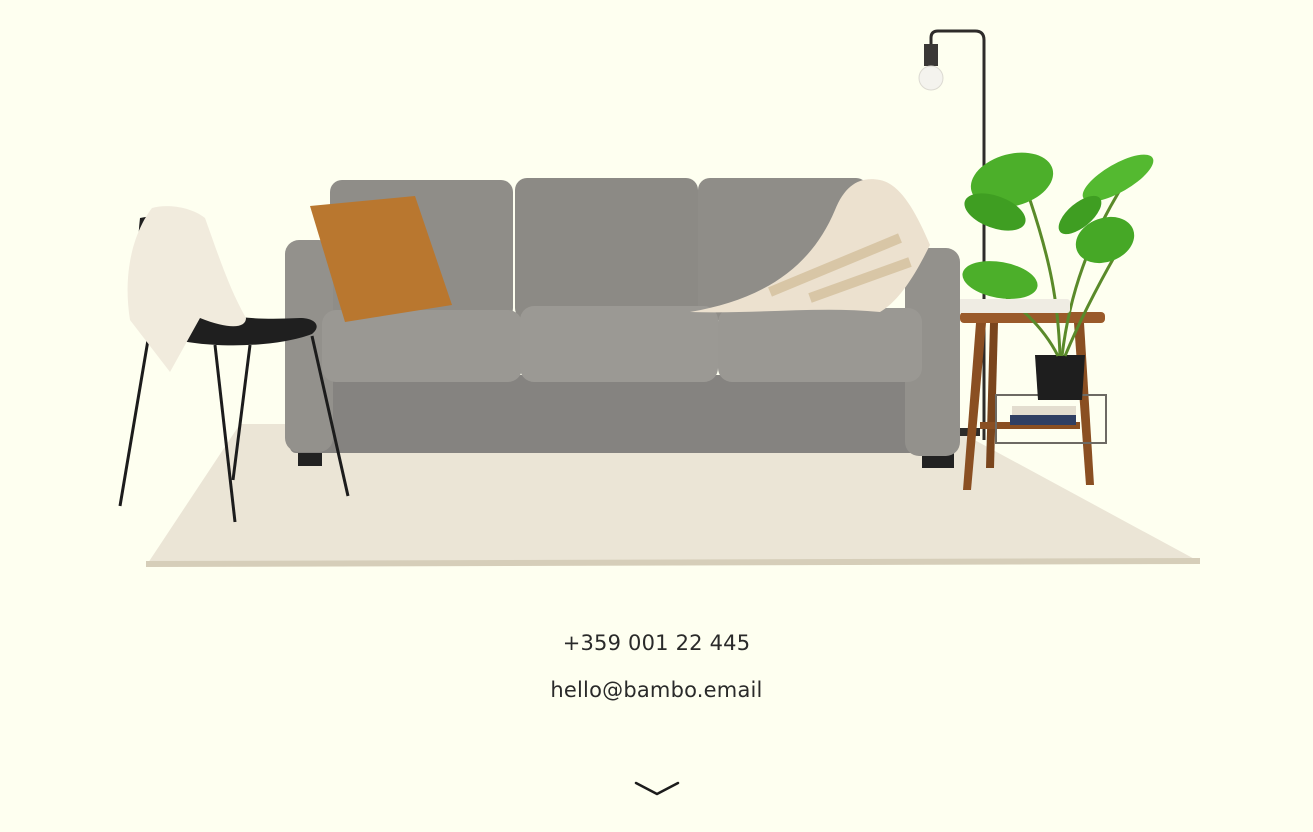  I want to click on chevron-down-icon, so click(657, 788).